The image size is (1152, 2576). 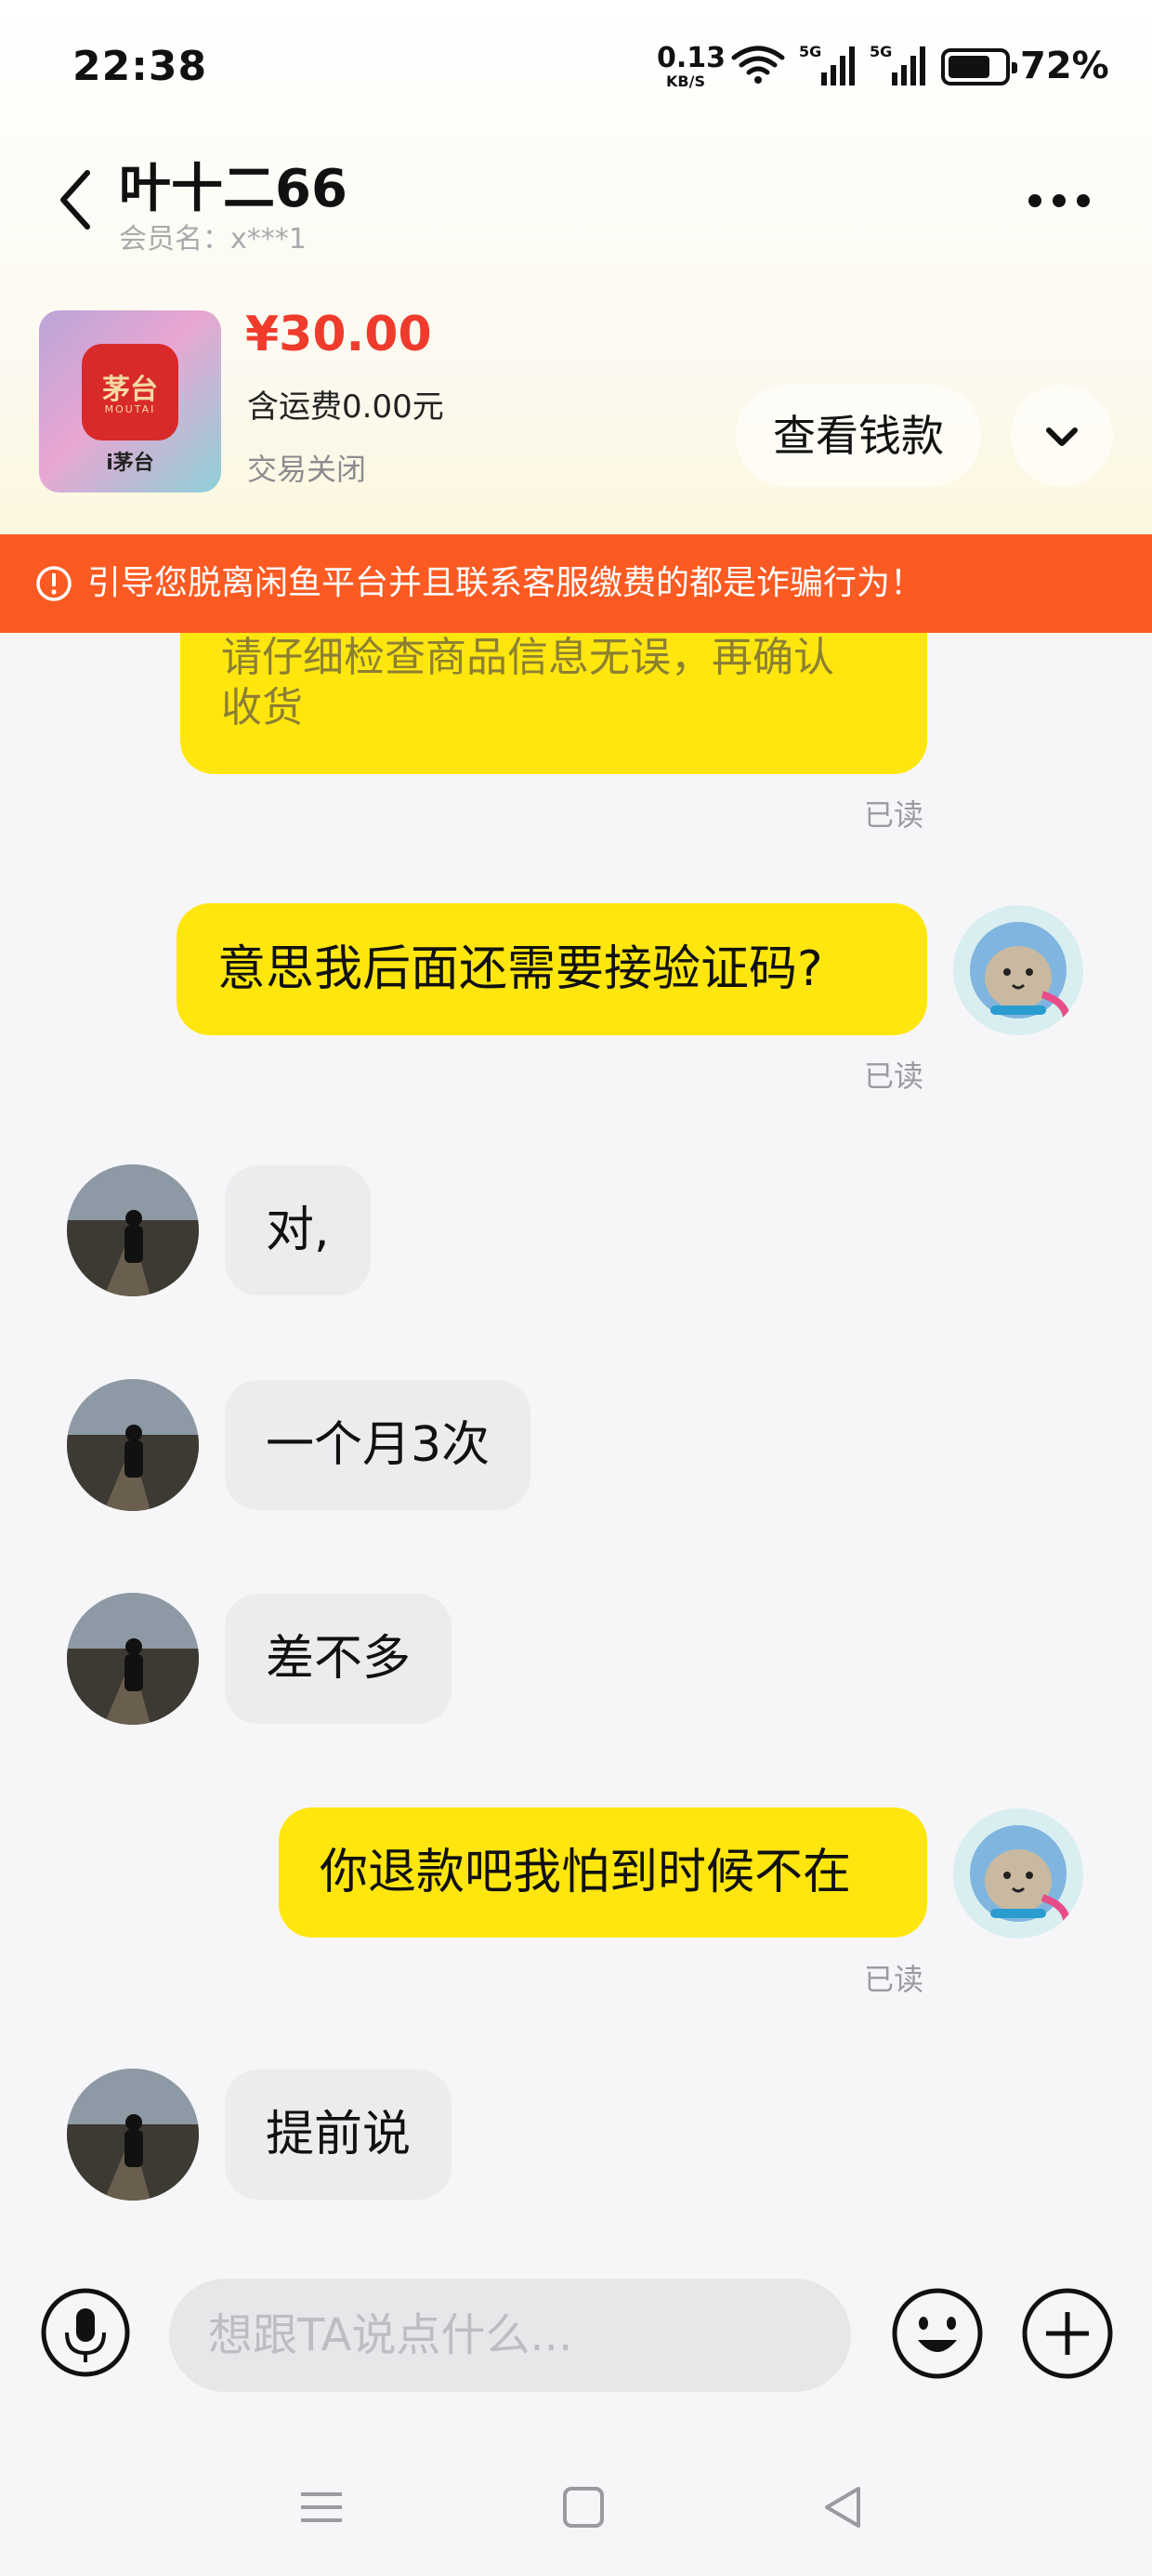 What do you see at coordinates (843, 2507) in the screenshot?
I see `back-triangle-icon` at bounding box center [843, 2507].